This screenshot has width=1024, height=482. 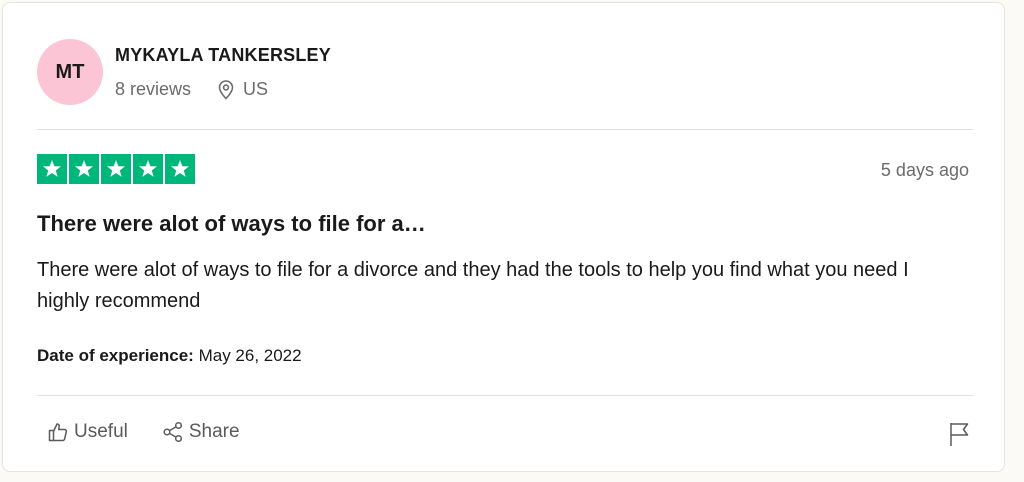 What do you see at coordinates (58, 432) in the screenshot?
I see `thumbs-up-icon` at bounding box center [58, 432].